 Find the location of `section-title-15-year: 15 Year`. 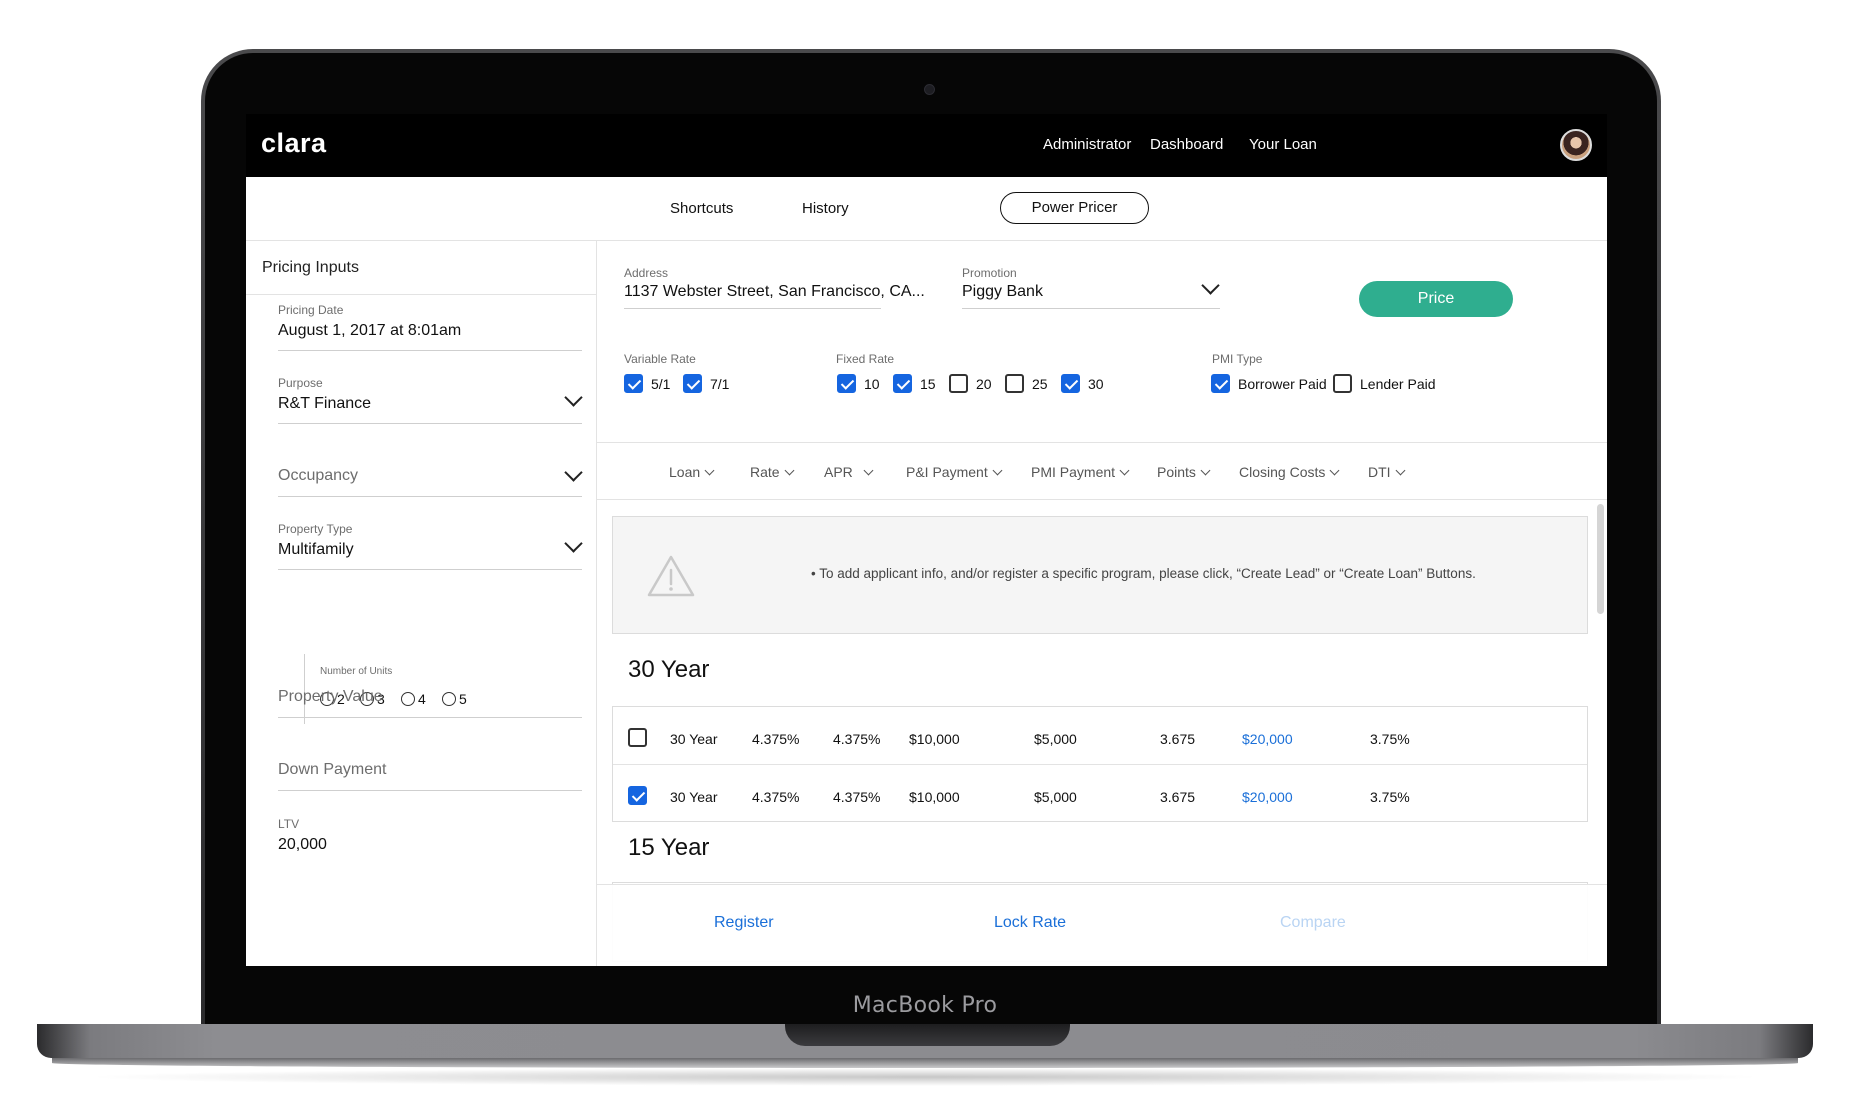

section-title-15-year: 15 Year is located at coordinates (669, 847).